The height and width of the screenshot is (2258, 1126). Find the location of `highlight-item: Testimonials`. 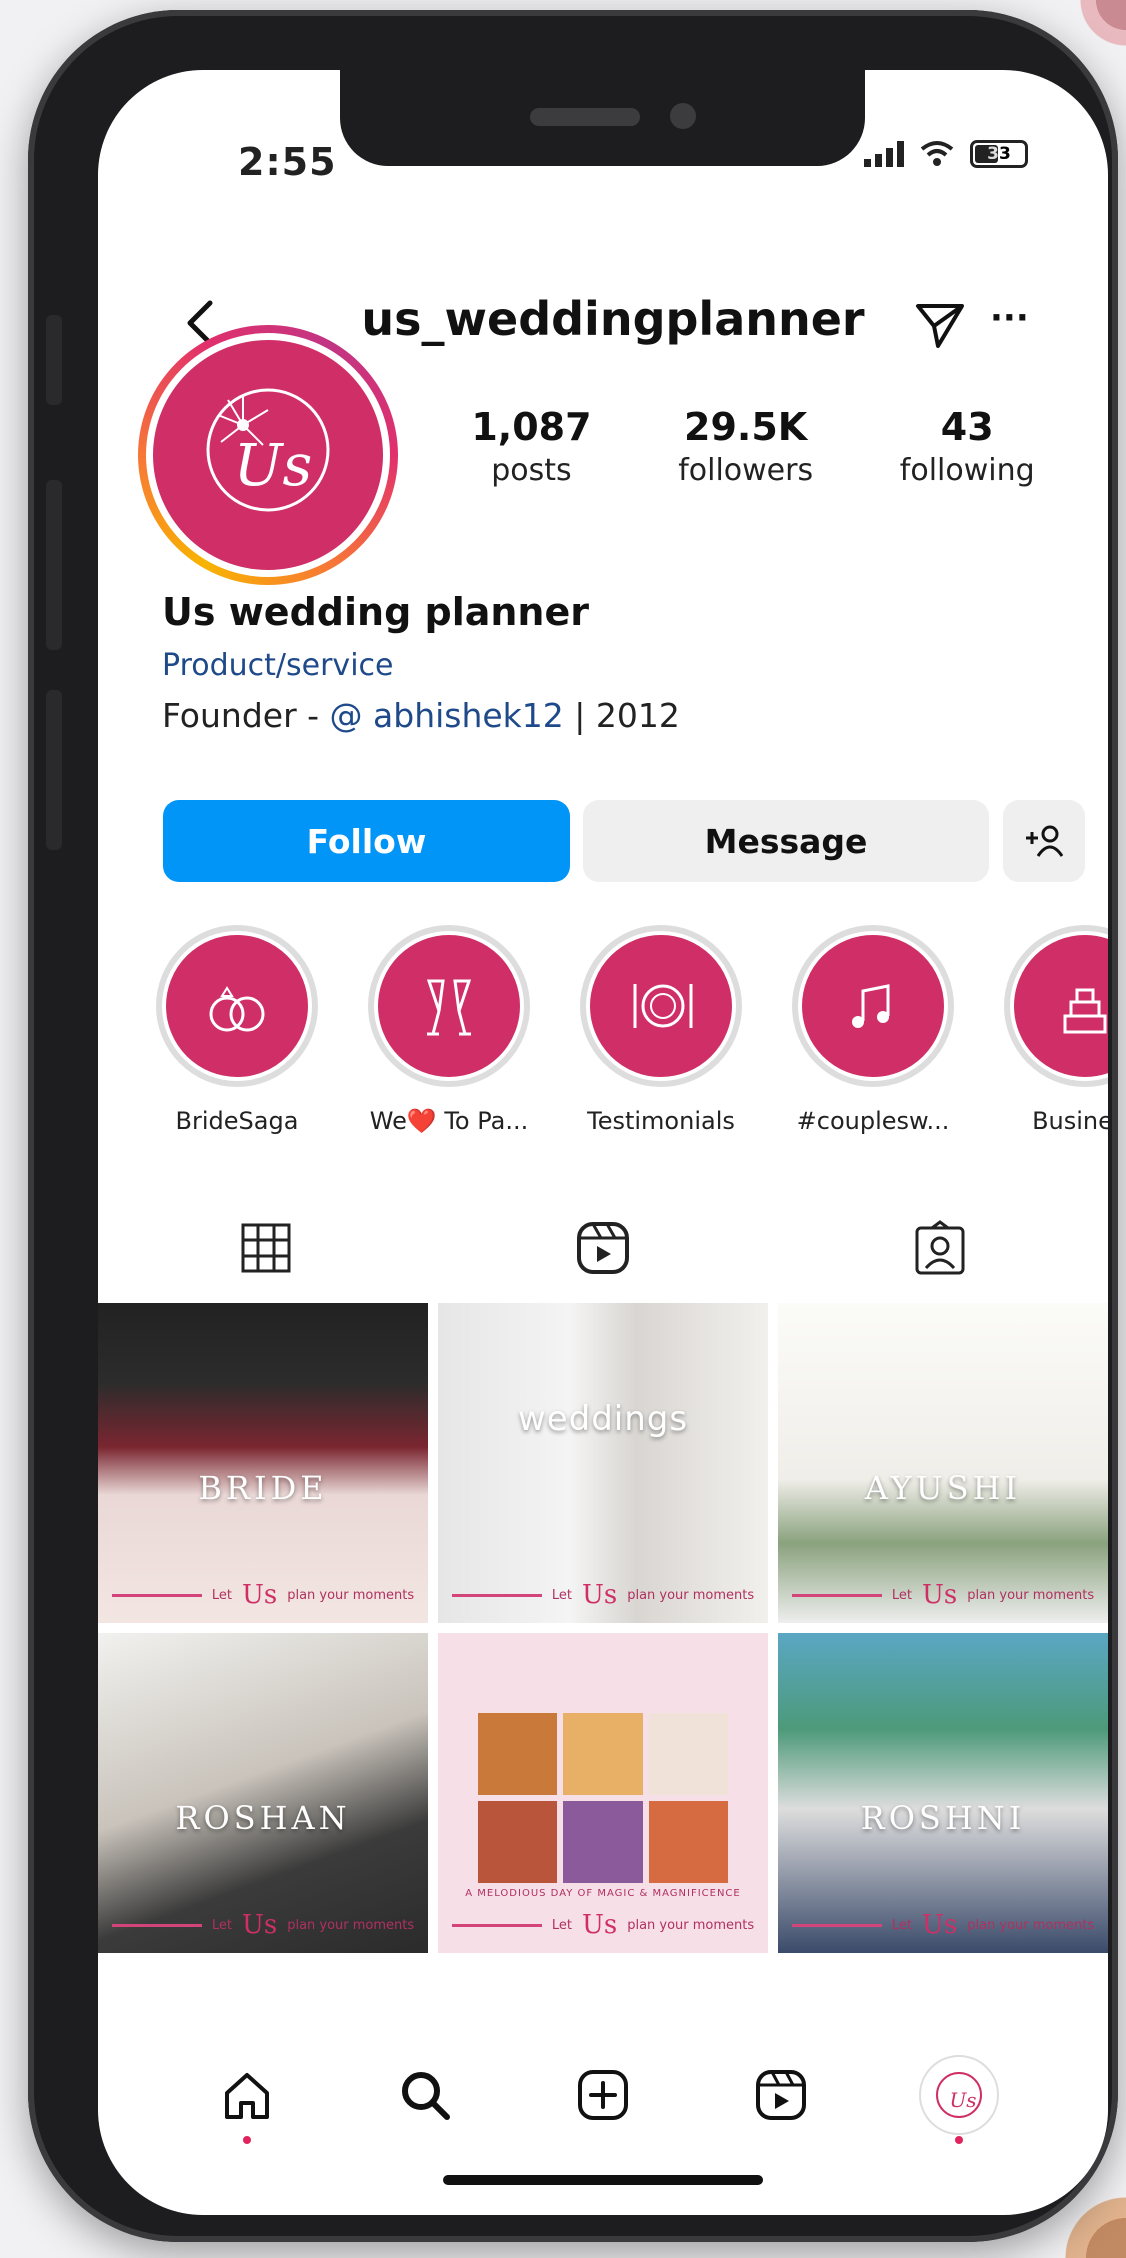

highlight-item: Testimonials is located at coordinates (661, 1030).